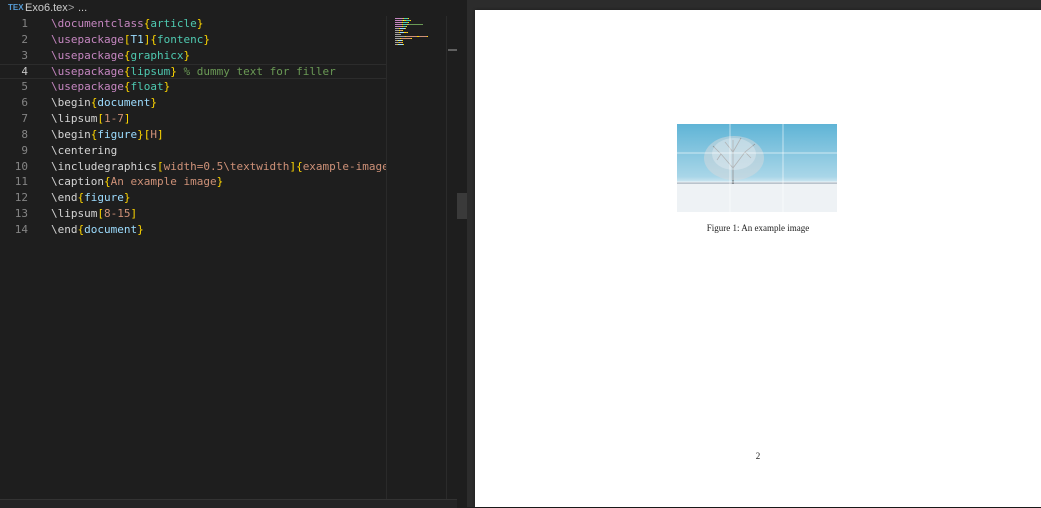 The image size is (1041, 508). I want to click on line-number: 1, so click(24, 23).